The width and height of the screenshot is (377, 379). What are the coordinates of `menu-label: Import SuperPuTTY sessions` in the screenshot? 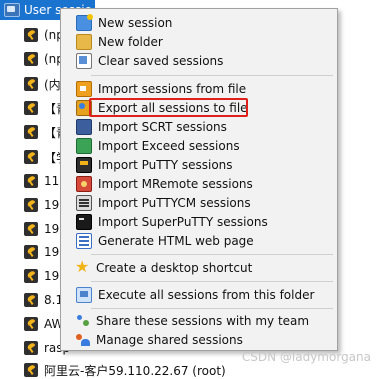 It's located at (183, 222).